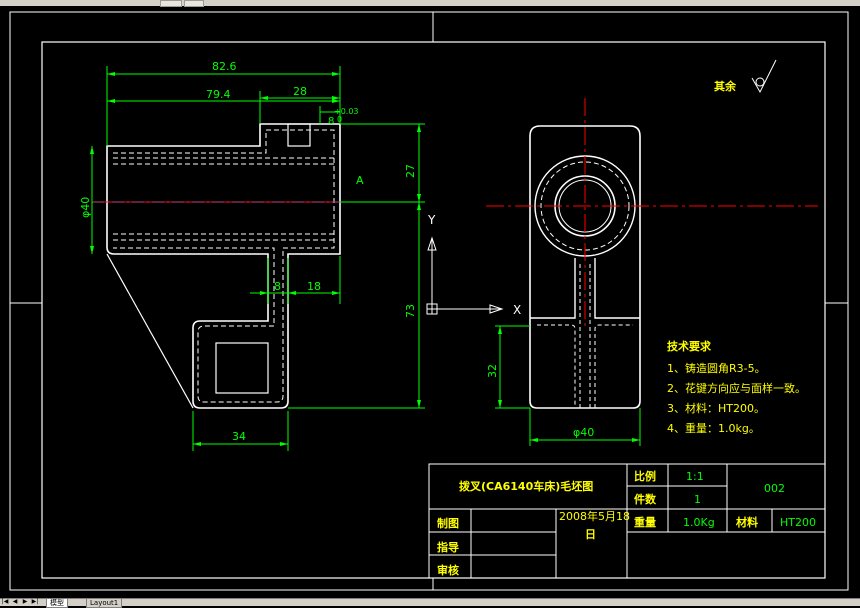 The image size is (860, 608). Describe the element at coordinates (774, 488) in the screenshot. I see `drawing-number: 002` at that location.